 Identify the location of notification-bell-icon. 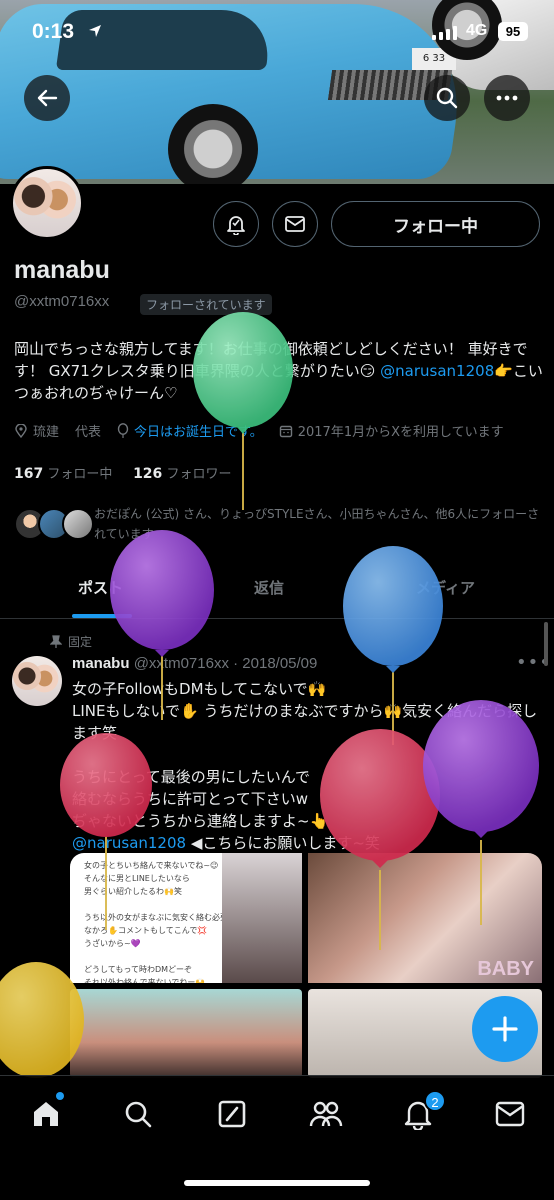
(236, 225).